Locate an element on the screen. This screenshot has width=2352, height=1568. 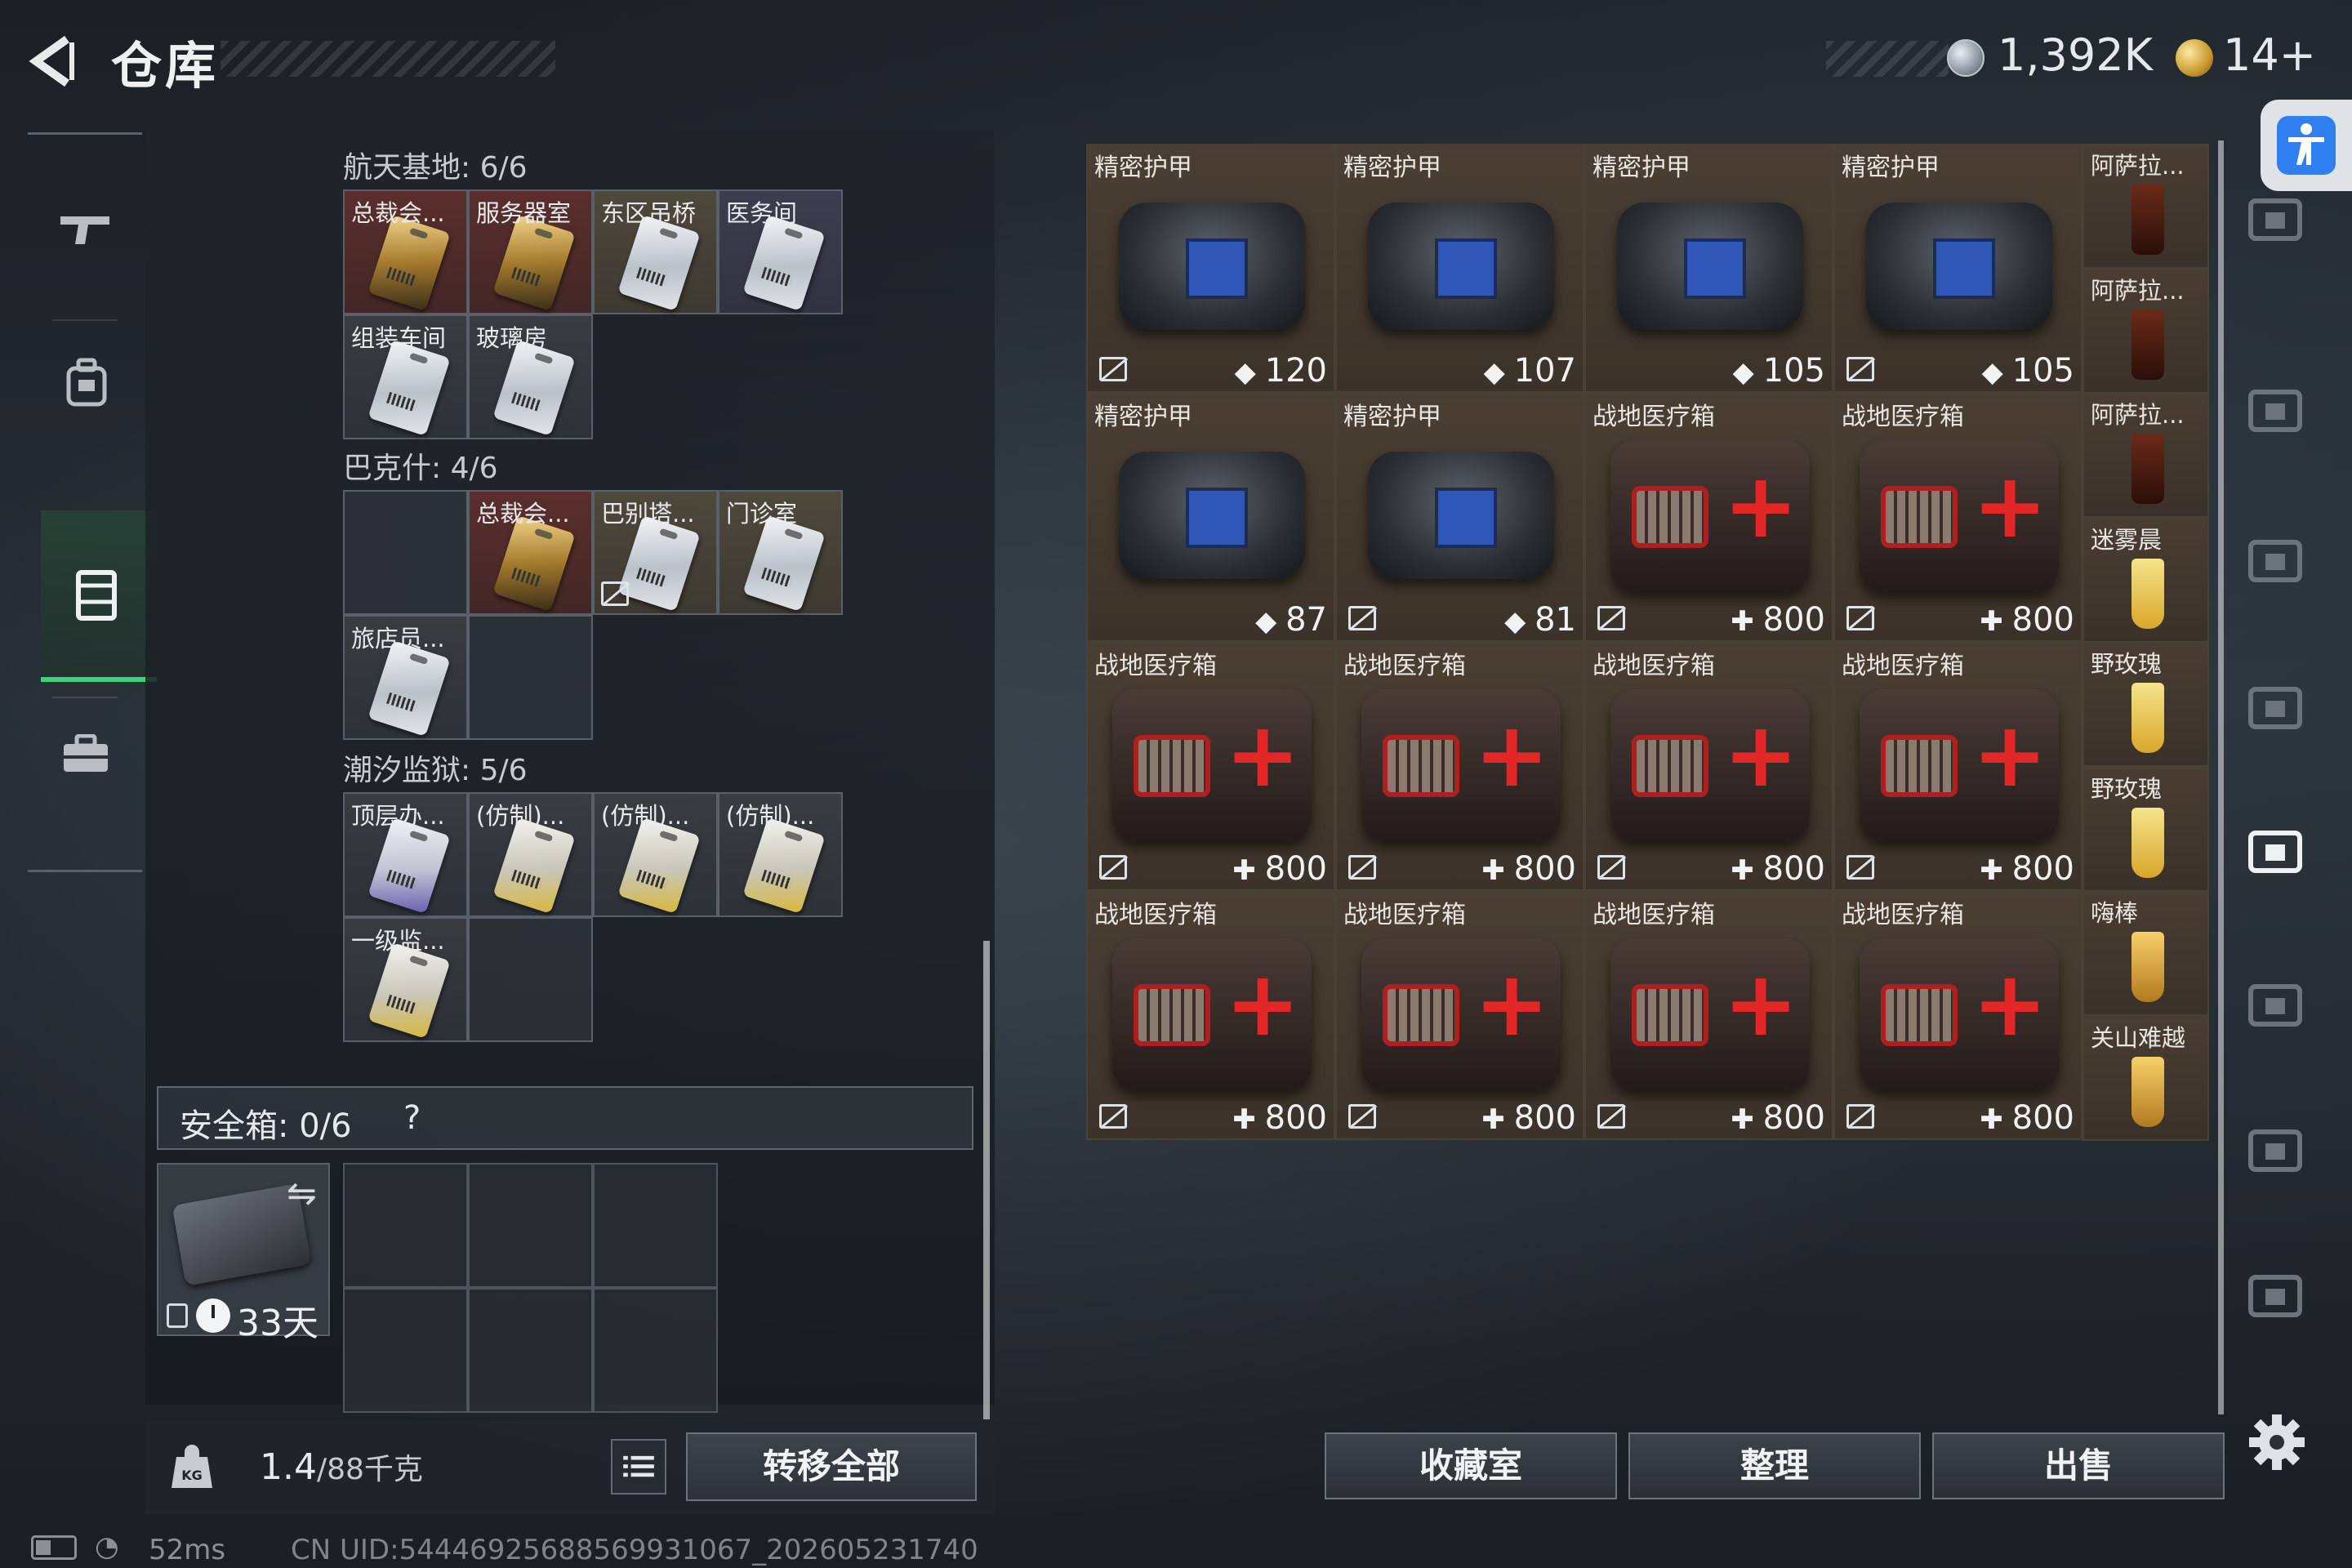
drink-item: 迷雾晨 is located at coordinates (2145, 580).